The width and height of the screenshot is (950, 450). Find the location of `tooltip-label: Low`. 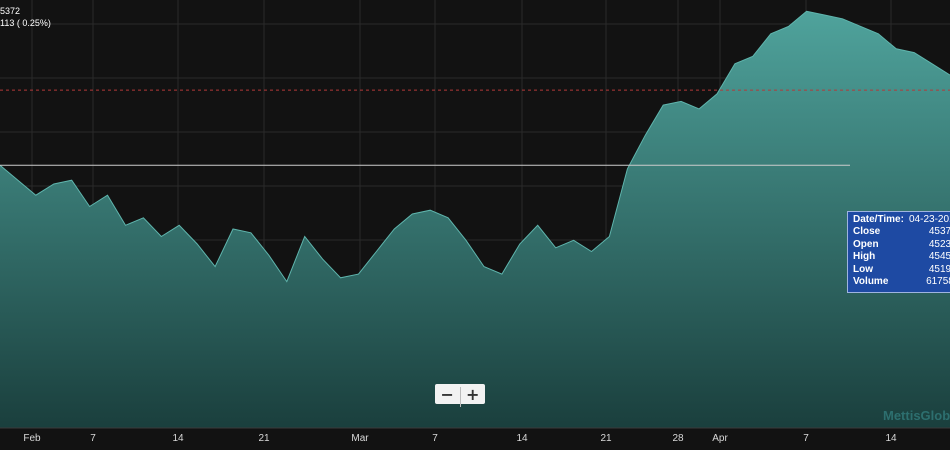

tooltip-label: Low is located at coordinates (863, 269).